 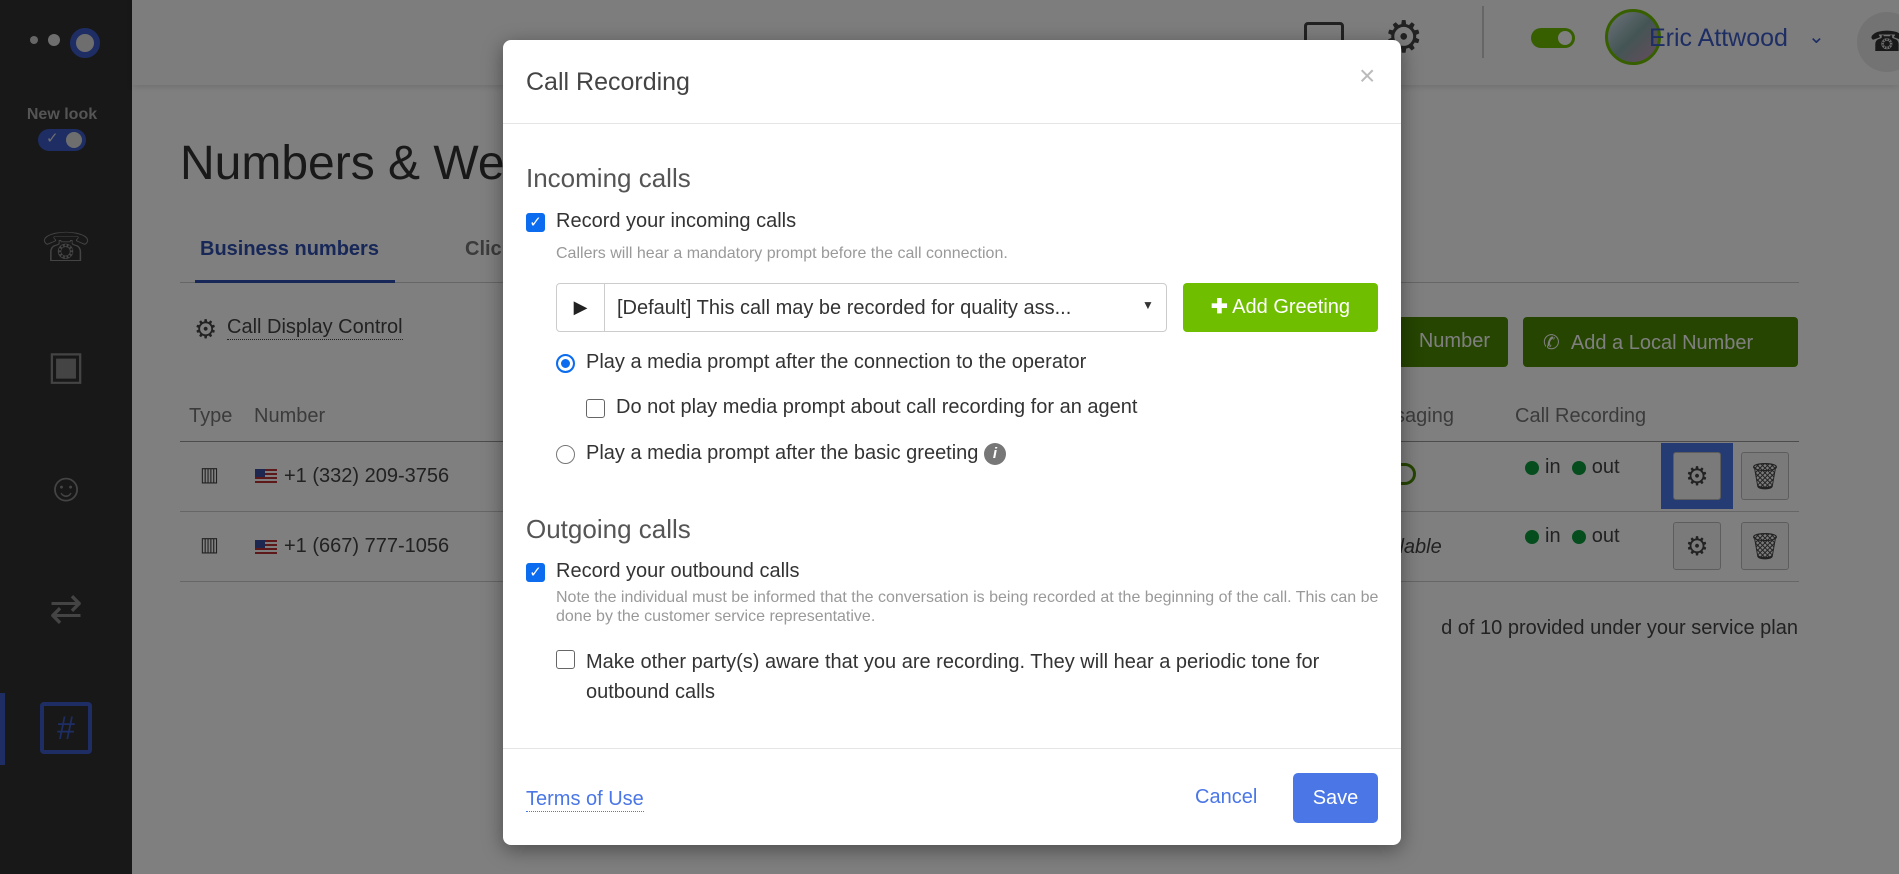 What do you see at coordinates (565, 454) in the screenshot?
I see `radio-after-greeting` at bounding box center [565, 454].